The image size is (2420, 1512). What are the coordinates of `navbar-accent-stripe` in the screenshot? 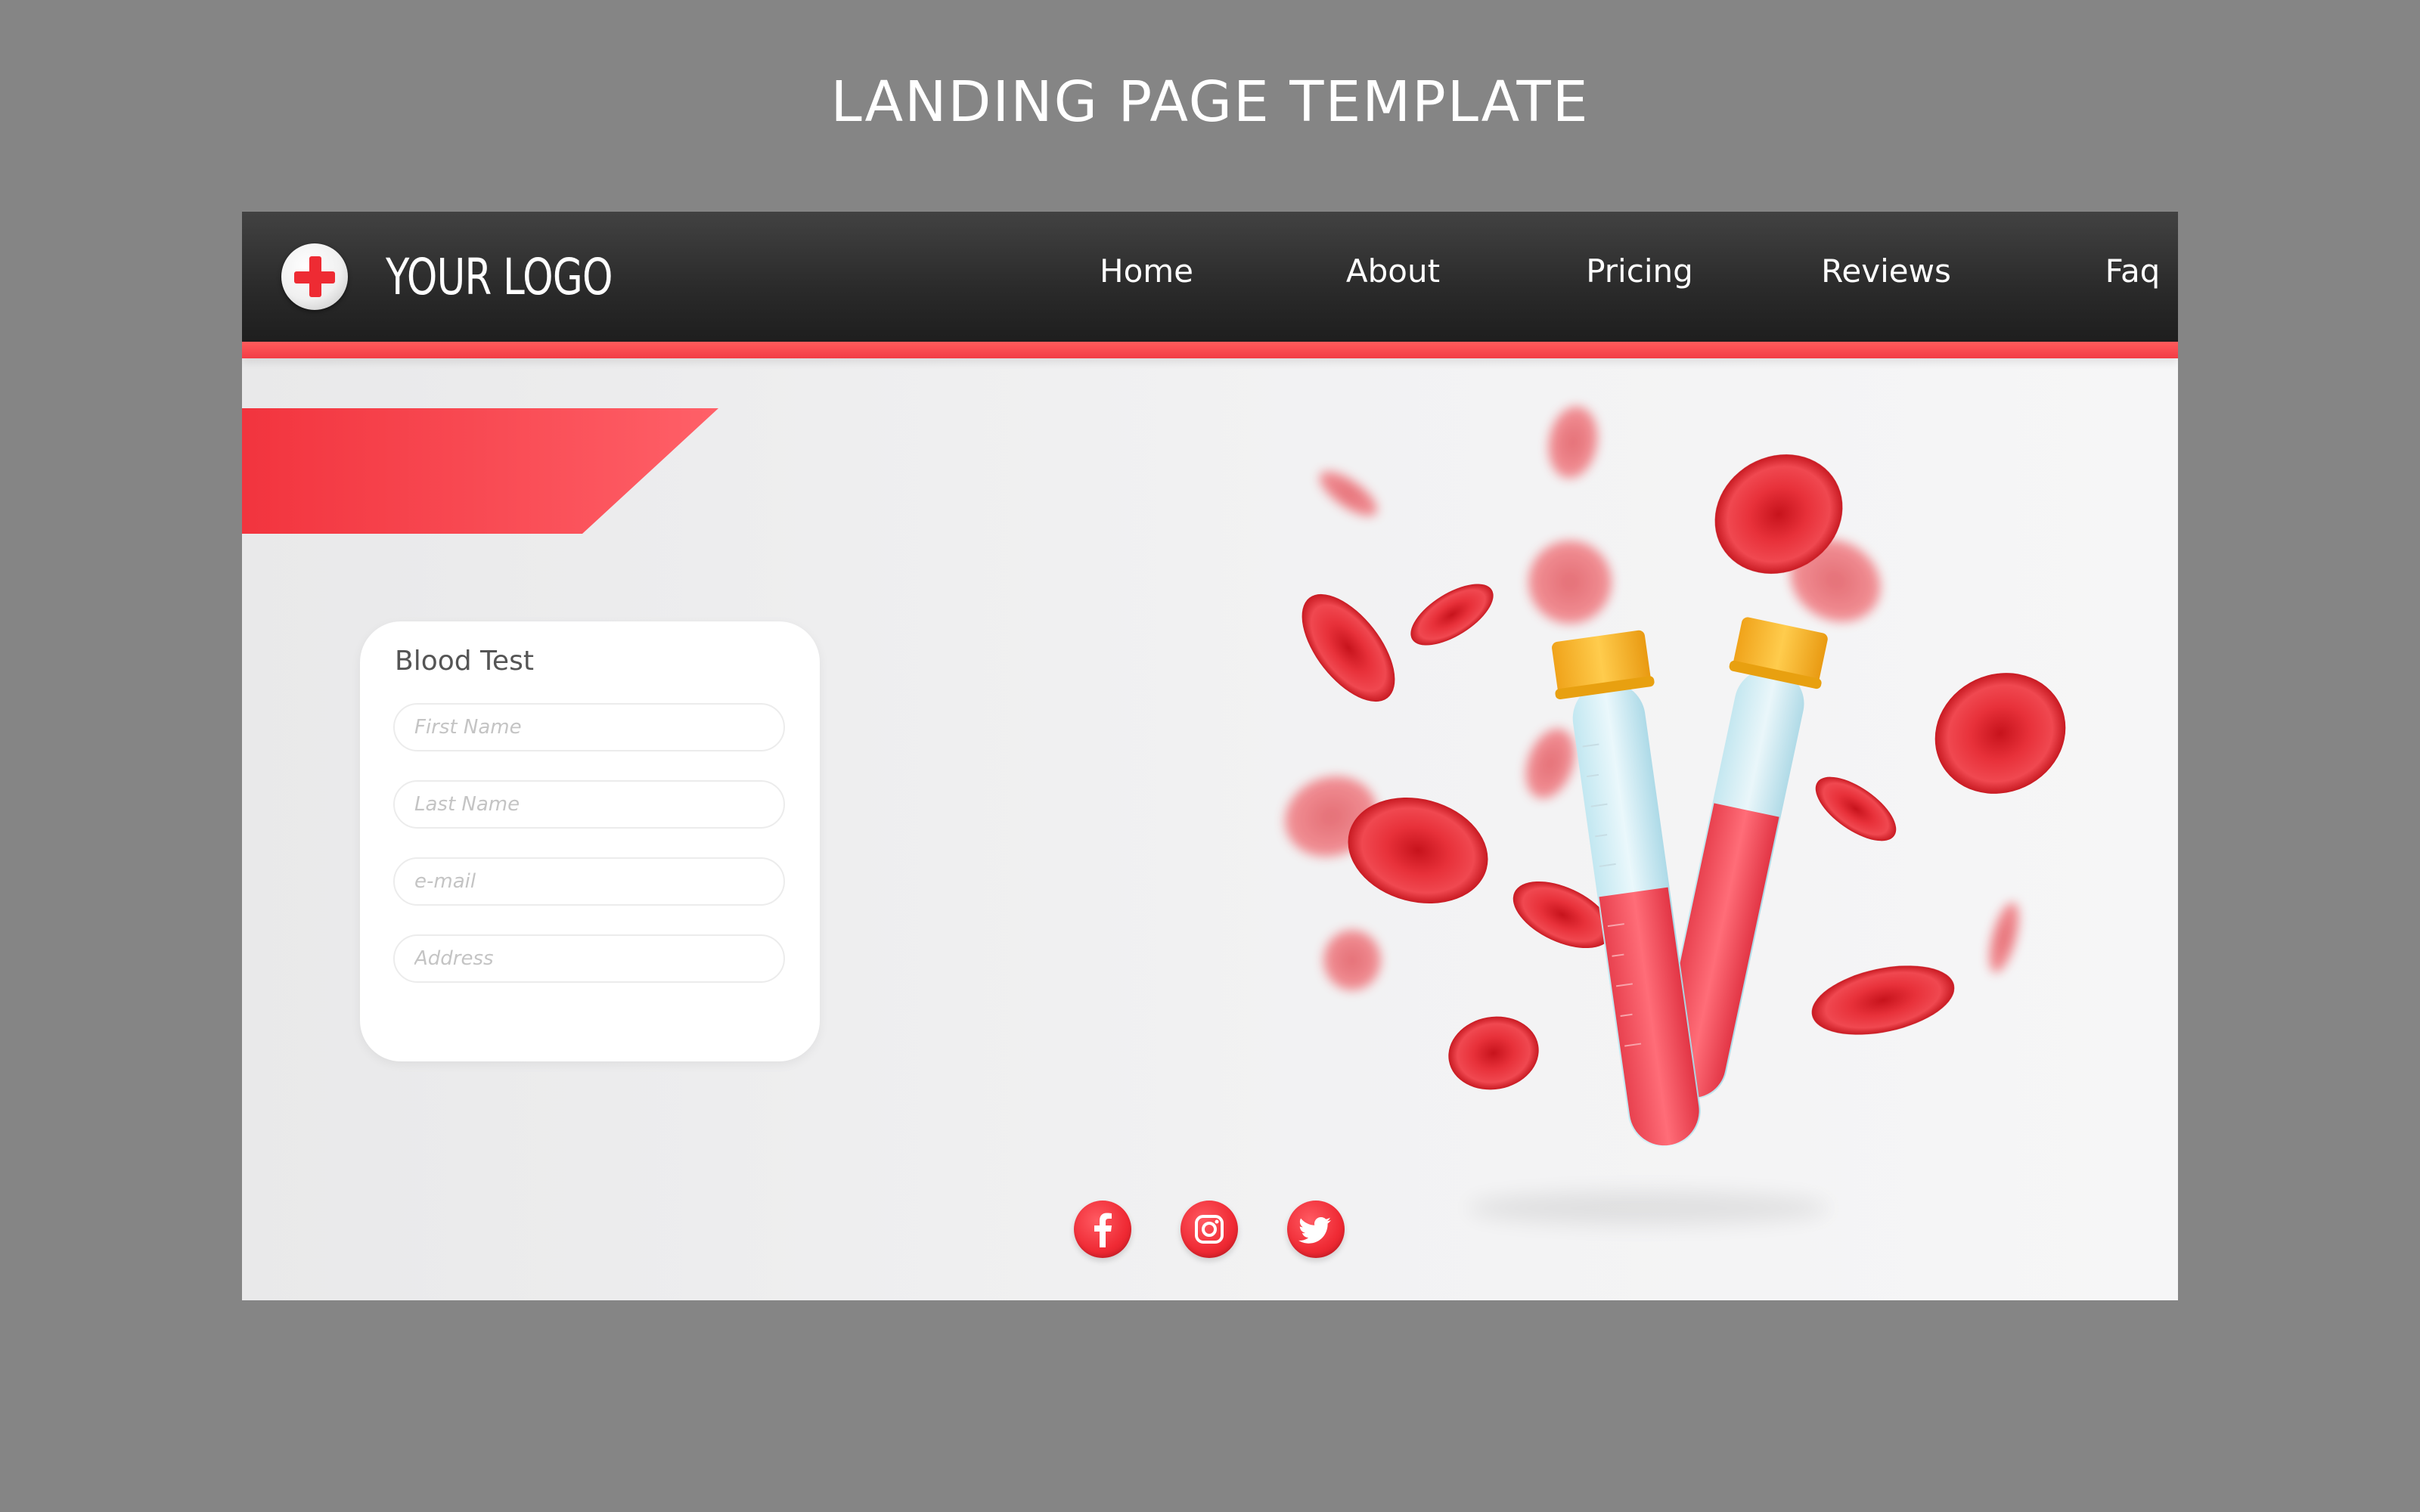 It's located at (1210, 350).